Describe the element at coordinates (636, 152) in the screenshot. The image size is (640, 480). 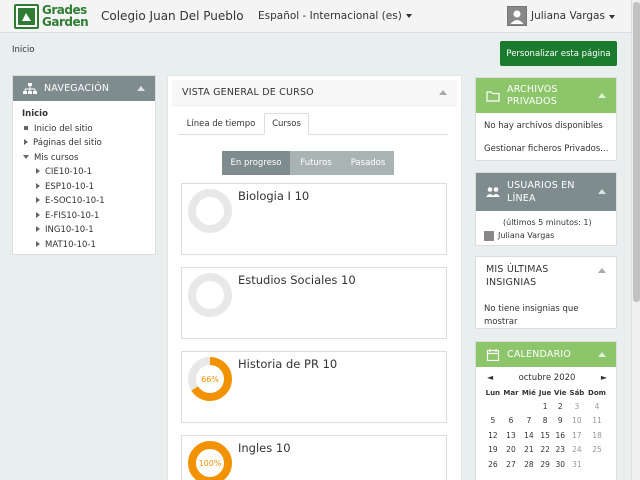
I see `scrollbar-thumb` at that location.